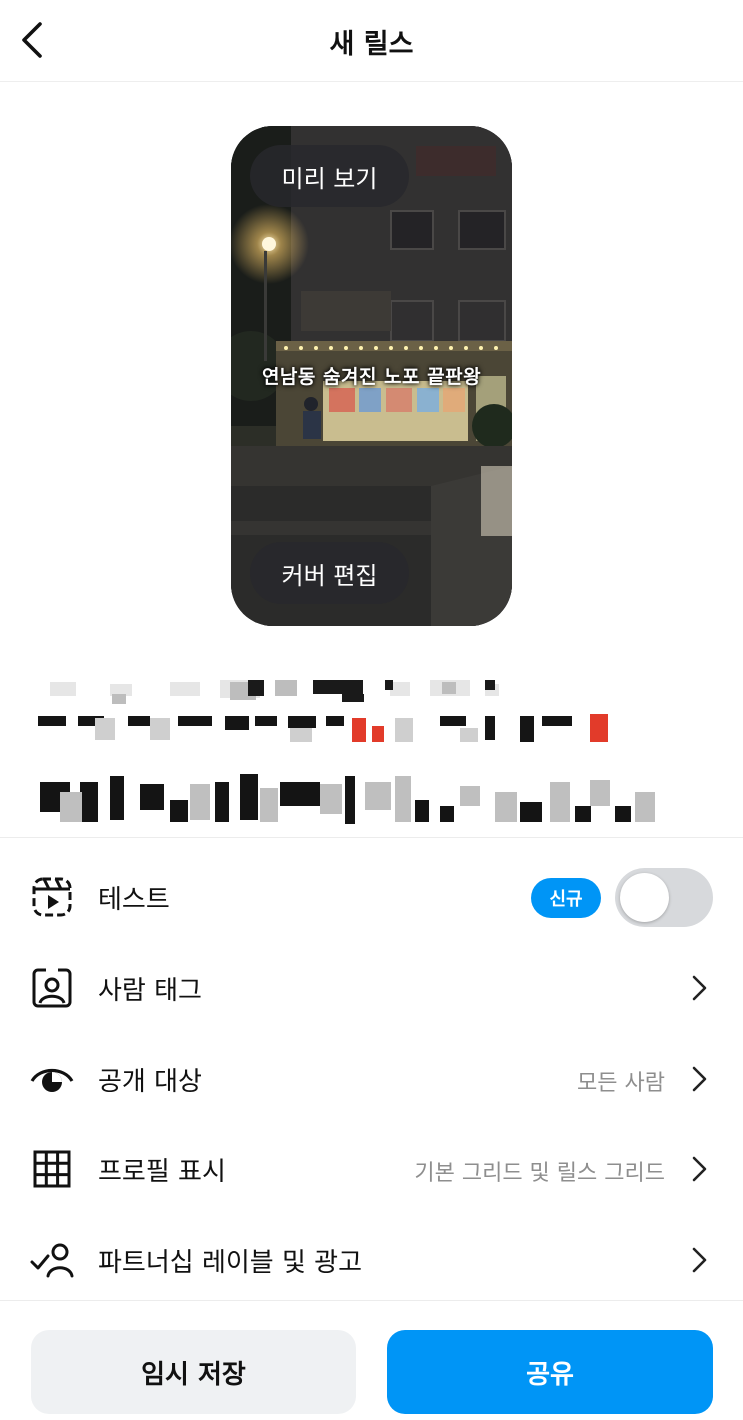 The image size is (743, 1420). Describe the element at coordinates (371, 1260) in the screenshot. I see `option-row-partnership: 파트너십 레이블 및 광고` at that location.